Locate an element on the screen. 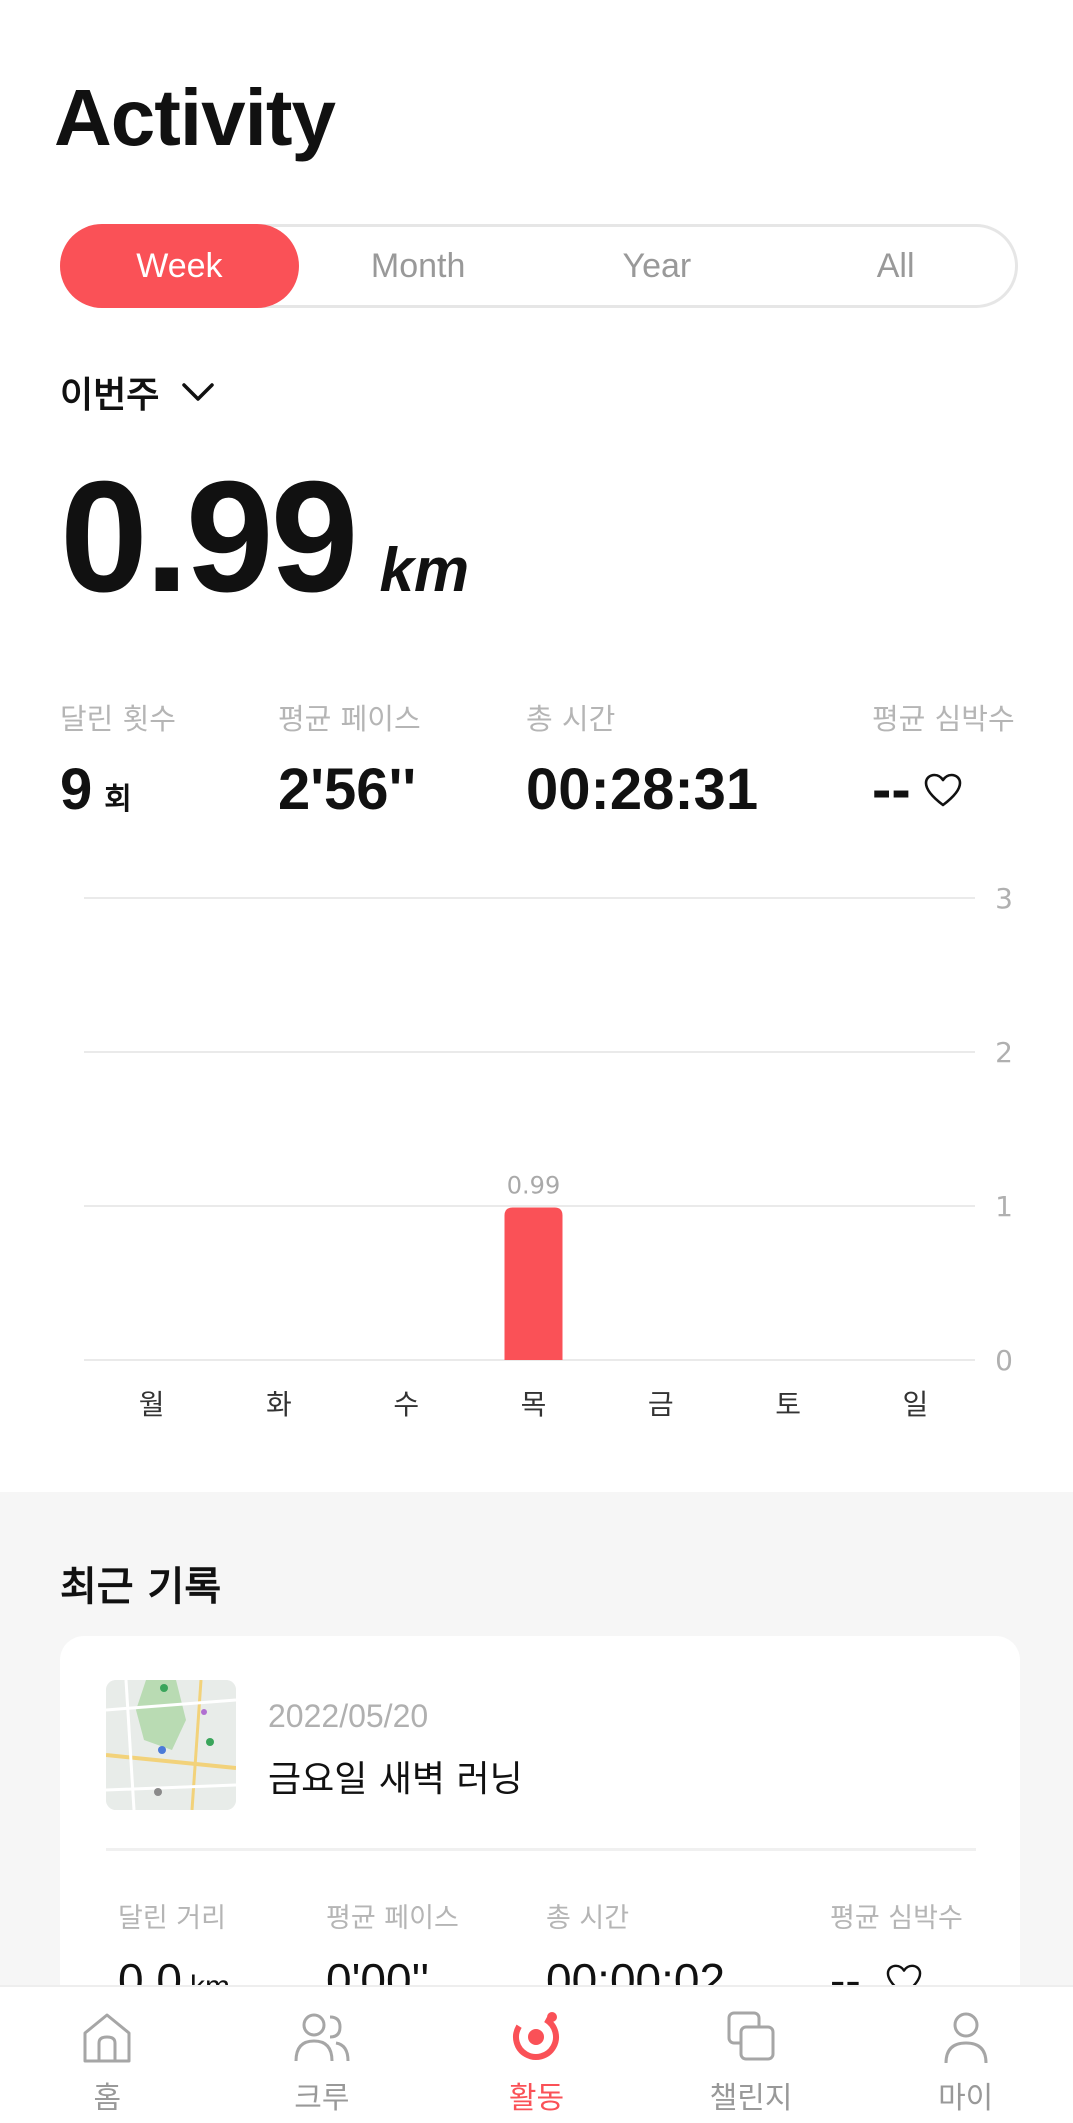 The height and width of the screenshot is (2123, 1073). total-distance: 0.99 km is located at coordinates (264, 537).